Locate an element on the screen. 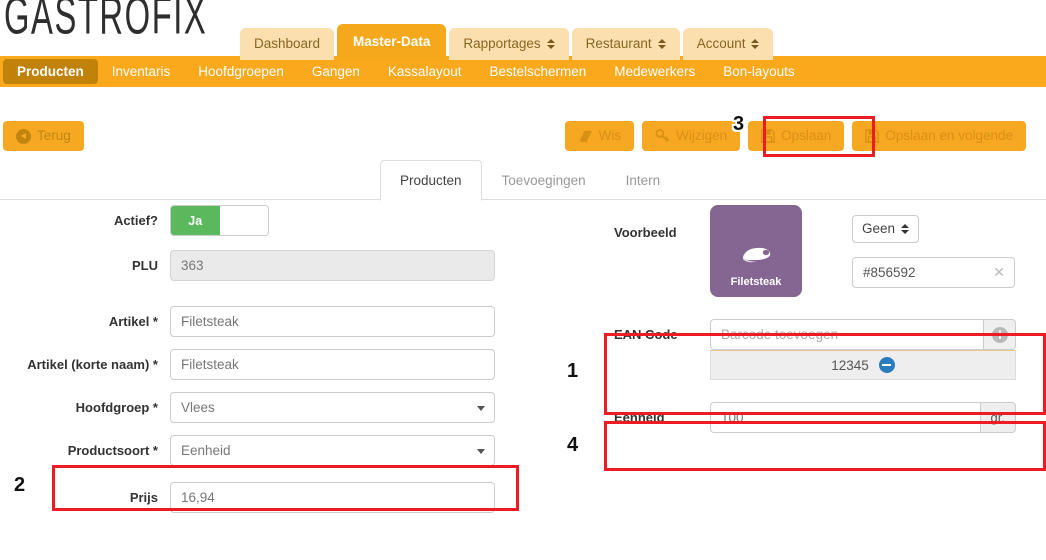 The width and height of the screenshot is (1046, 560). field-row-ean-code: EAN Code Barcode toevoegen 12345 is located at coordinates (823, 349).